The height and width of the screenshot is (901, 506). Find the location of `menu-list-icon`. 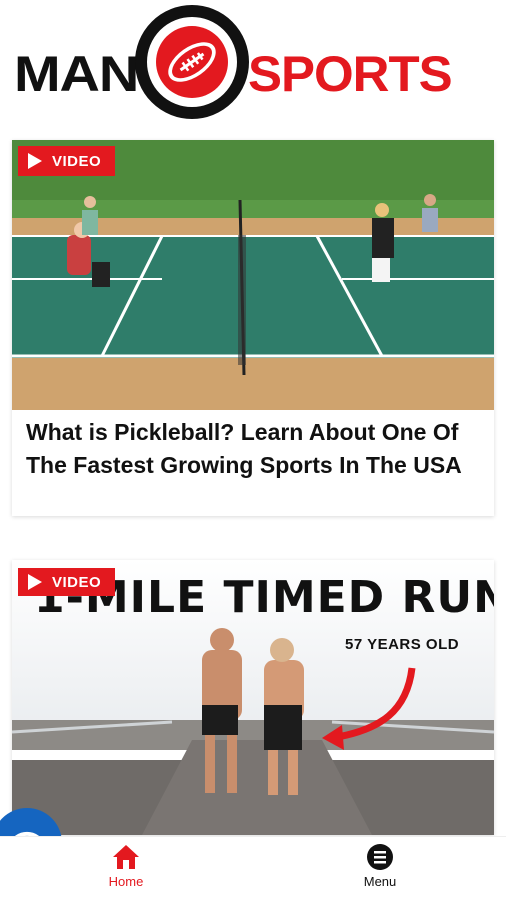

menu-list-icon is located at coordinates (380, 857).